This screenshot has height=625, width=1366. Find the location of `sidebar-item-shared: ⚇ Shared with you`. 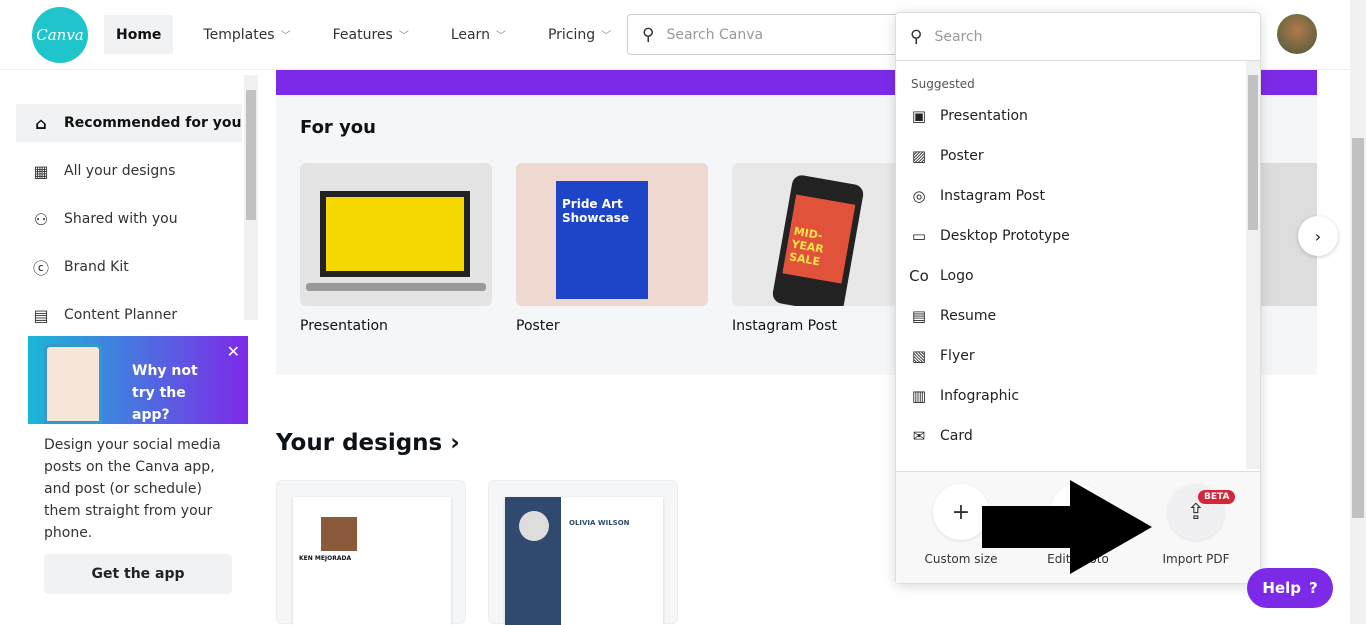

sidebar-item-shared: ⚇ Shared with you is located at coordinates (129, 219).